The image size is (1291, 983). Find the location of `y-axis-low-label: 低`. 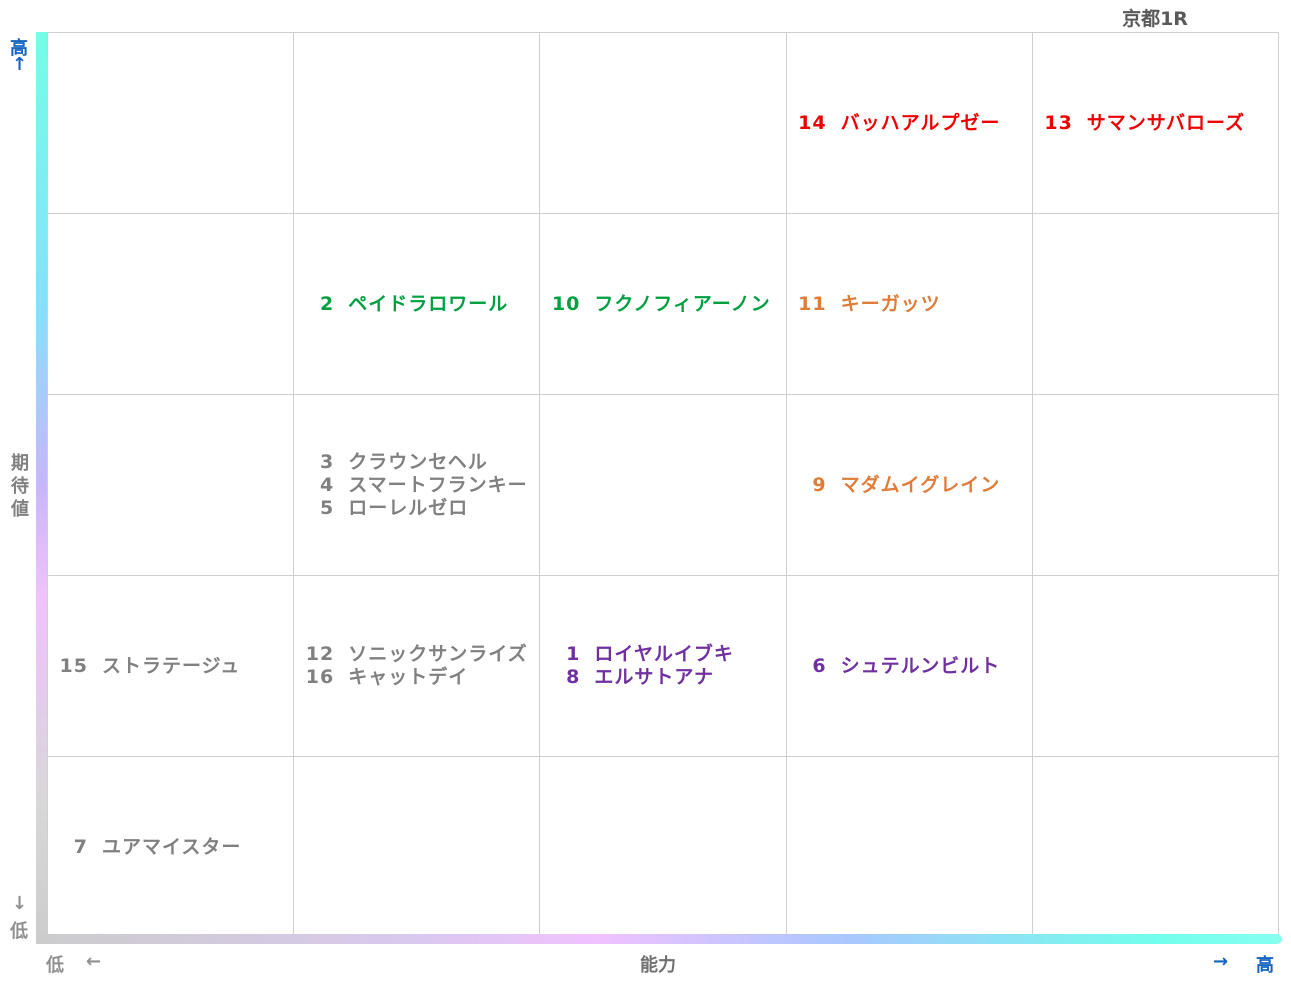

y-axis-low-label: 低 is located at coordinates (19, 931).